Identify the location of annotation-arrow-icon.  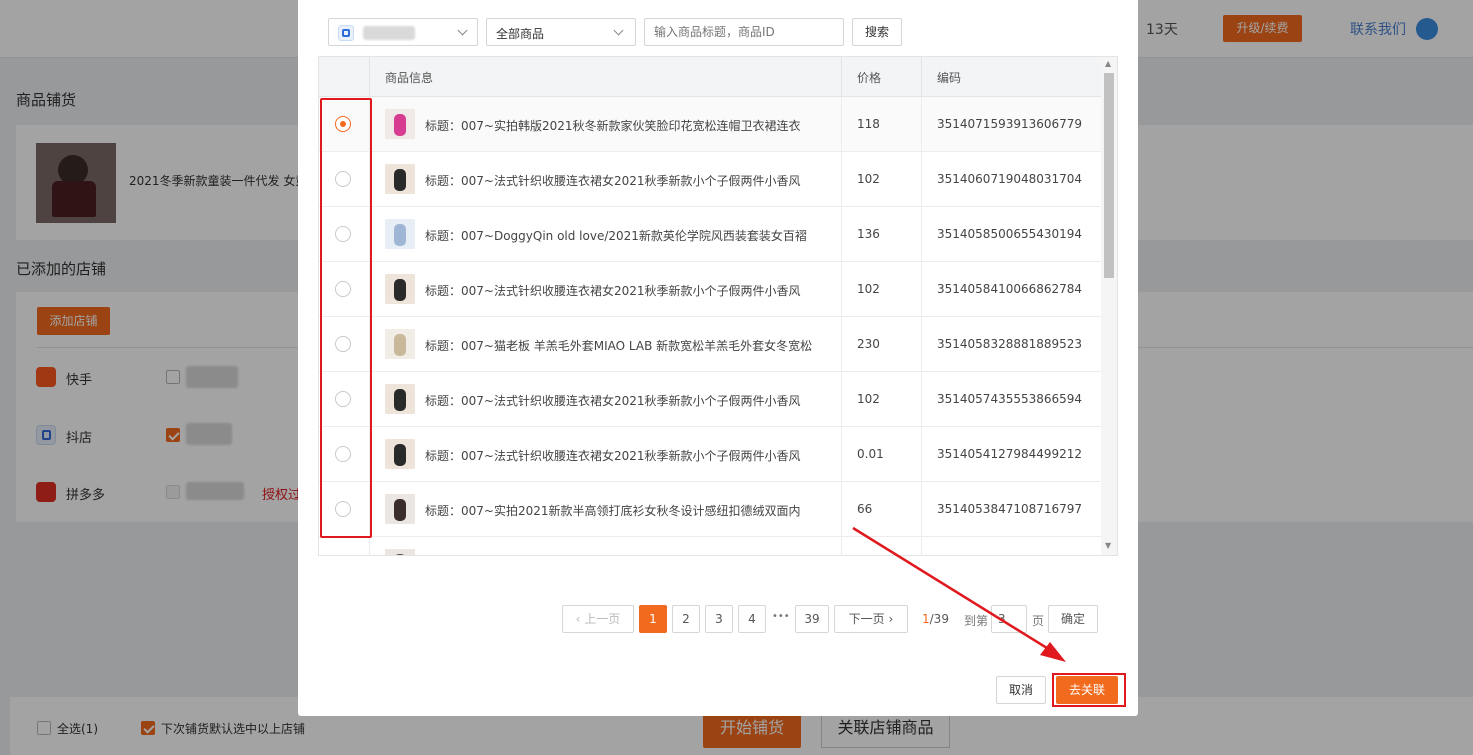
(959, 594).